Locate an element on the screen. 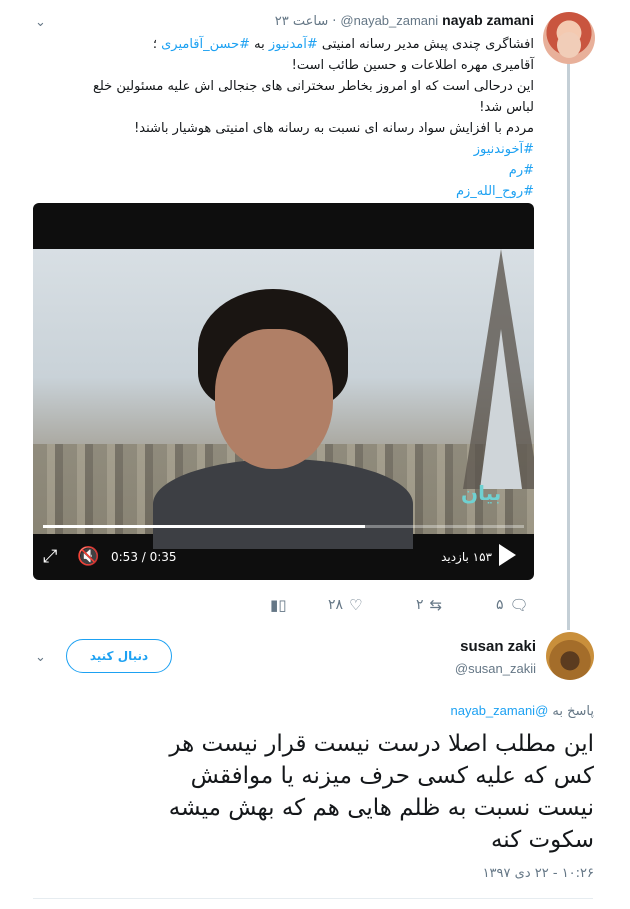 This screenshot has width=630, height=909. video-person is located at coordinates (283, 419).